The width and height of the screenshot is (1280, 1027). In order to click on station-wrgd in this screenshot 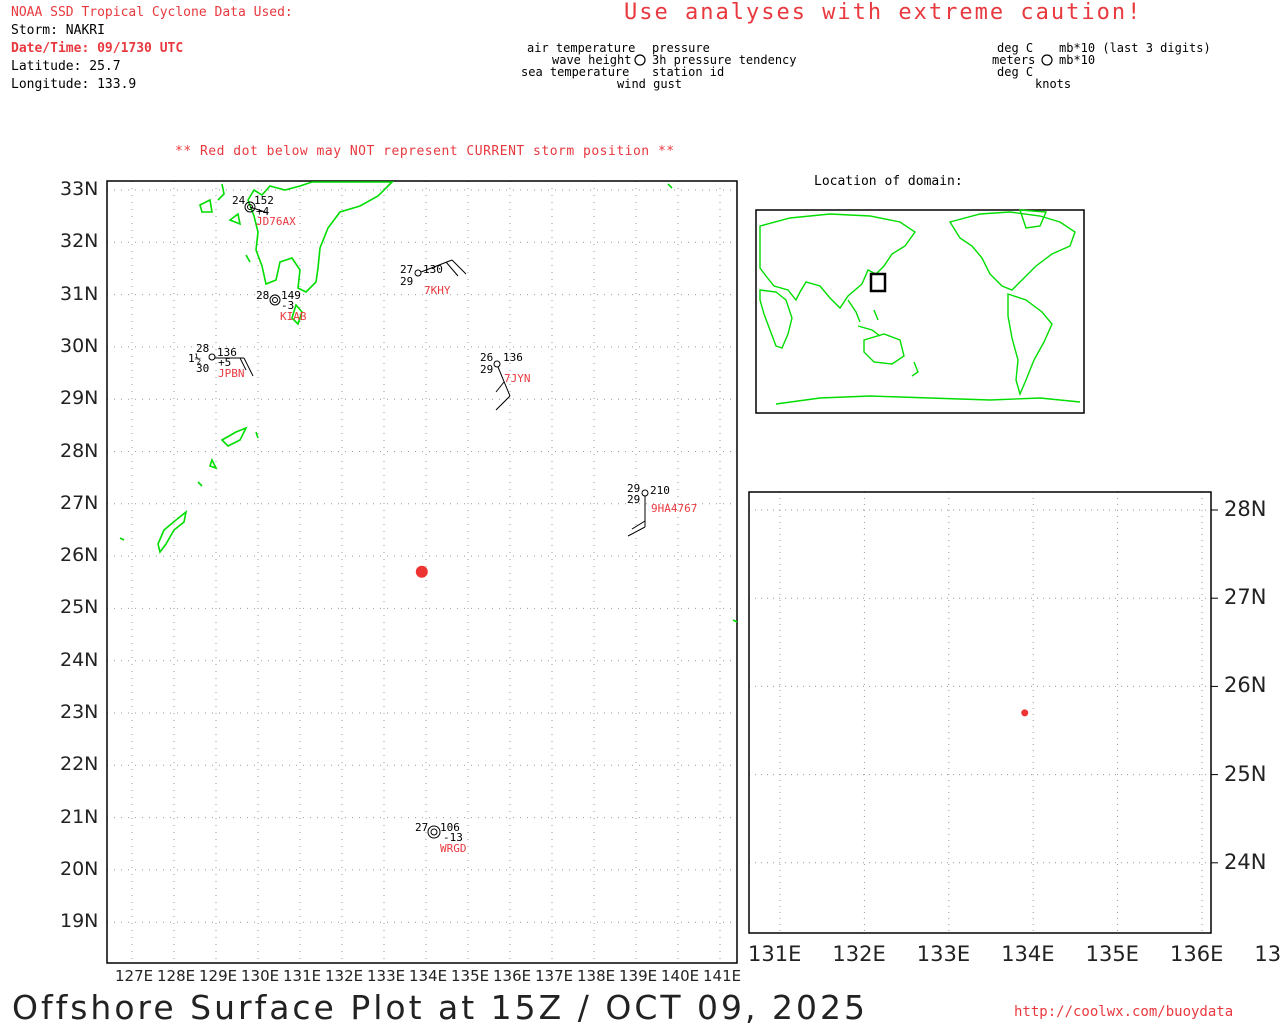, I will do `click(434, 832)`.